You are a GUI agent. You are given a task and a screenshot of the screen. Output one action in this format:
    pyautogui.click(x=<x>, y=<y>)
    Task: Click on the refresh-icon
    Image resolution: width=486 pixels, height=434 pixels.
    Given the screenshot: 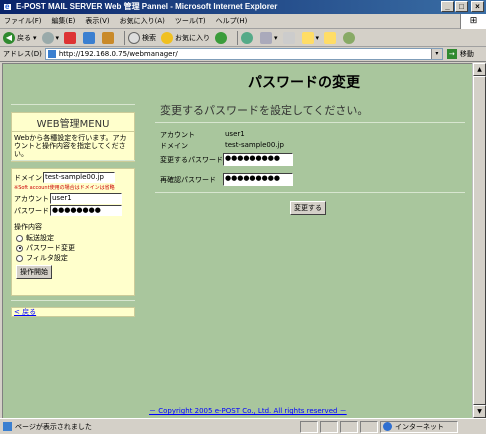 What is the action you would take?
    pyautogui.click(x=89, y=37)
    